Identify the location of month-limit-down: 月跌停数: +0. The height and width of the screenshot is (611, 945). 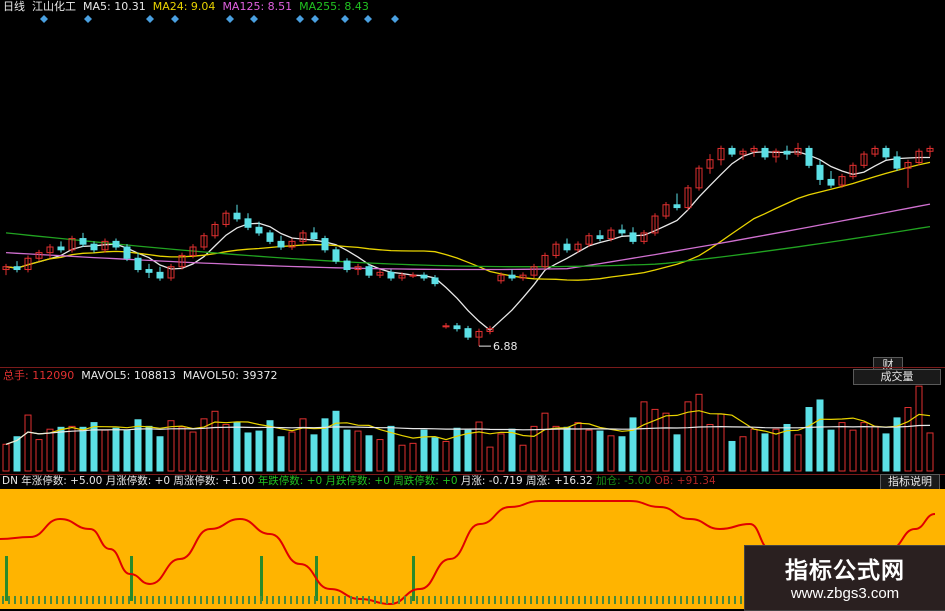
(357, 481).